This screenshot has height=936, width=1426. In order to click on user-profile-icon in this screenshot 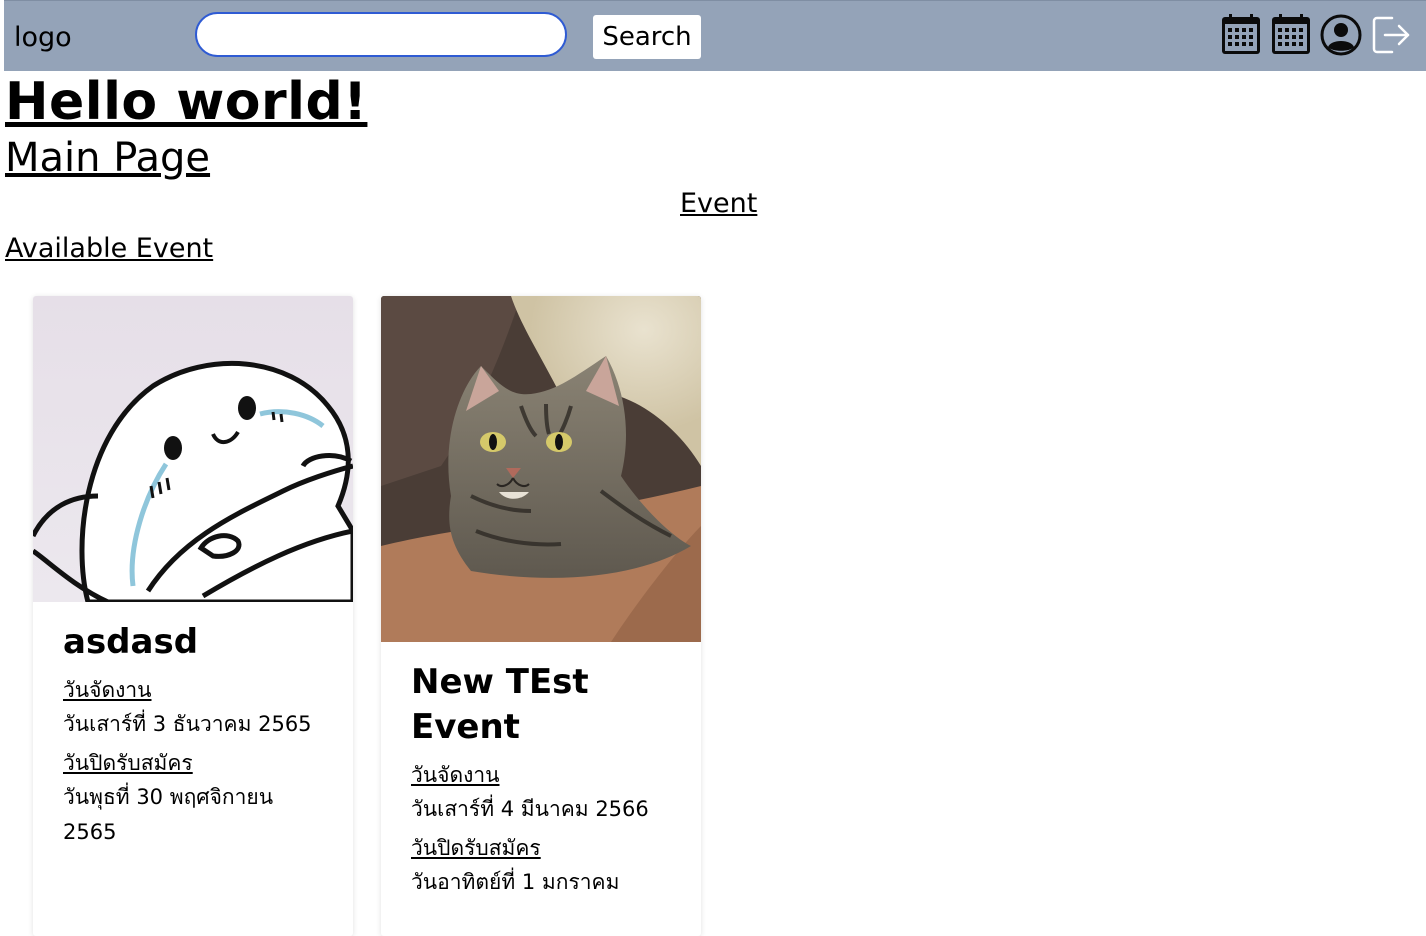, I will do `click(1341, 35)`.